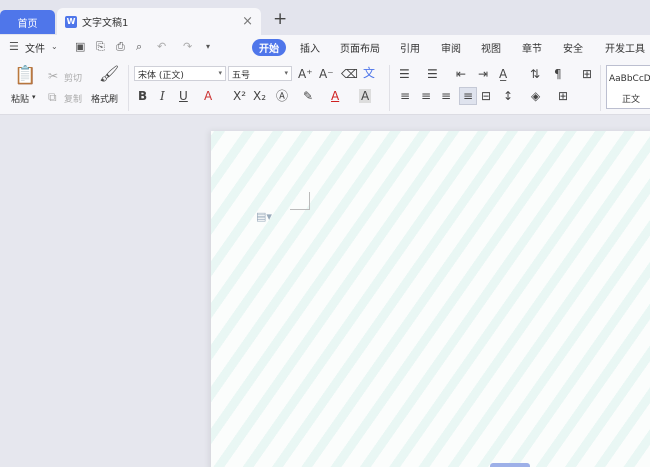 This screenshot has height=467, width=650. Describe the element at coordinates (432, 74) in the screenshot. I see `numbered-list-icon: ☰` at that location.